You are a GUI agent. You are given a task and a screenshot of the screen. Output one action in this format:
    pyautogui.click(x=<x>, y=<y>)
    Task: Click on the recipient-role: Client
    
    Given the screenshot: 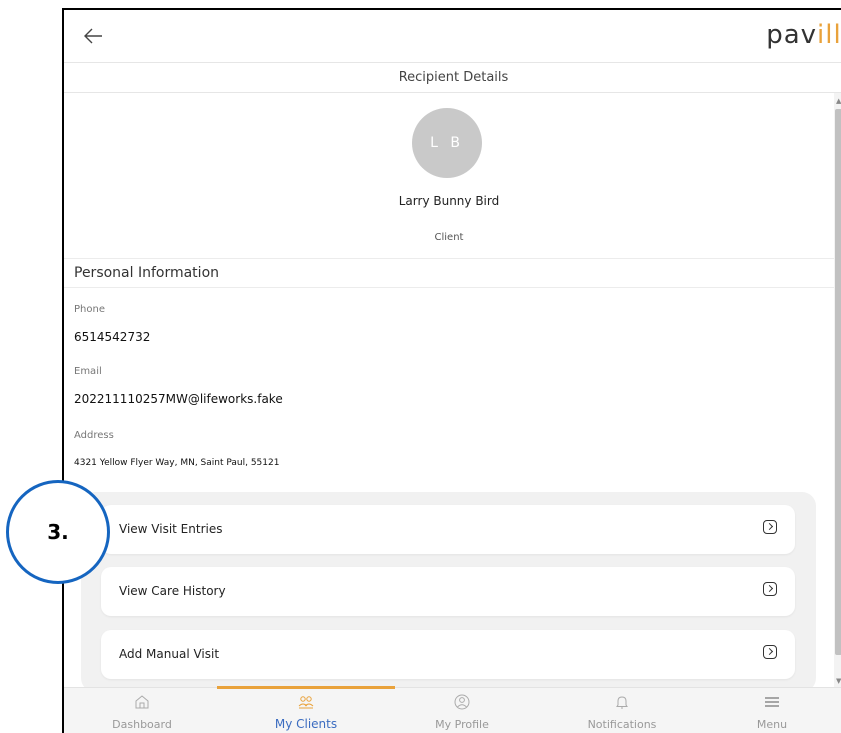 What is the action you would take?
    pyautogui.click(x=449, y=237)
    